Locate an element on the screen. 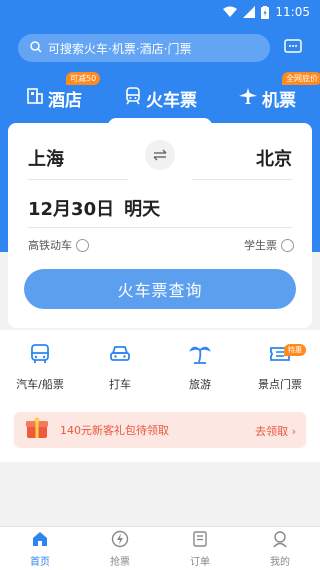 The width and height of the screenshot is (320, 570). tab-hotel: 酒店 is located at coordinates (54, 98).